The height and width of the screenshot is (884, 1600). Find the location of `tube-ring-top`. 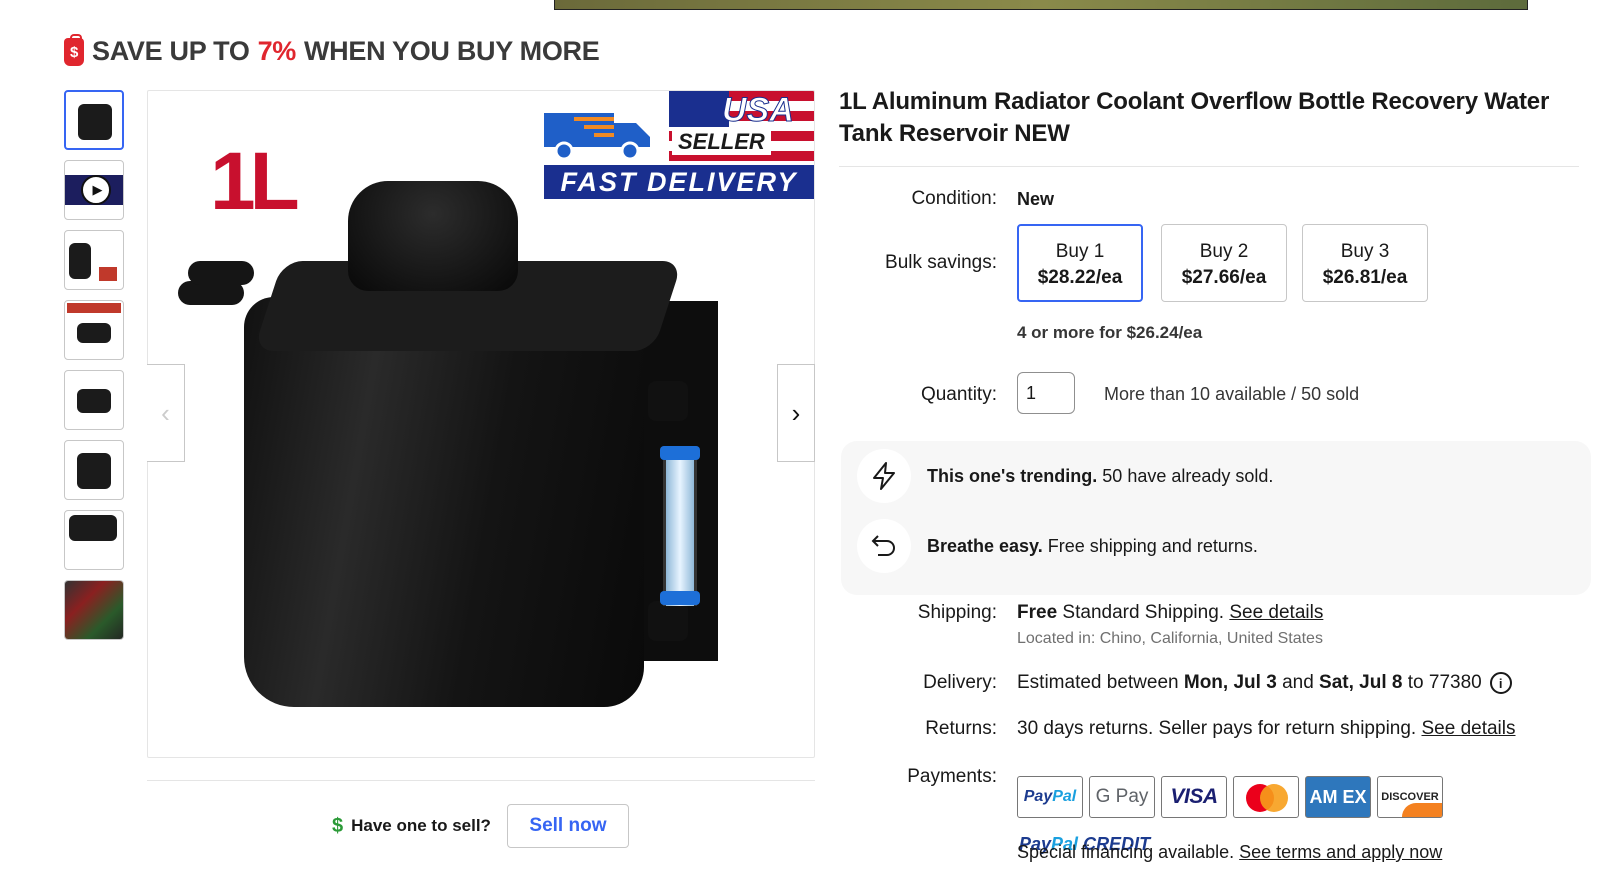

tube-ring-top is located at coordinates (680, 453).